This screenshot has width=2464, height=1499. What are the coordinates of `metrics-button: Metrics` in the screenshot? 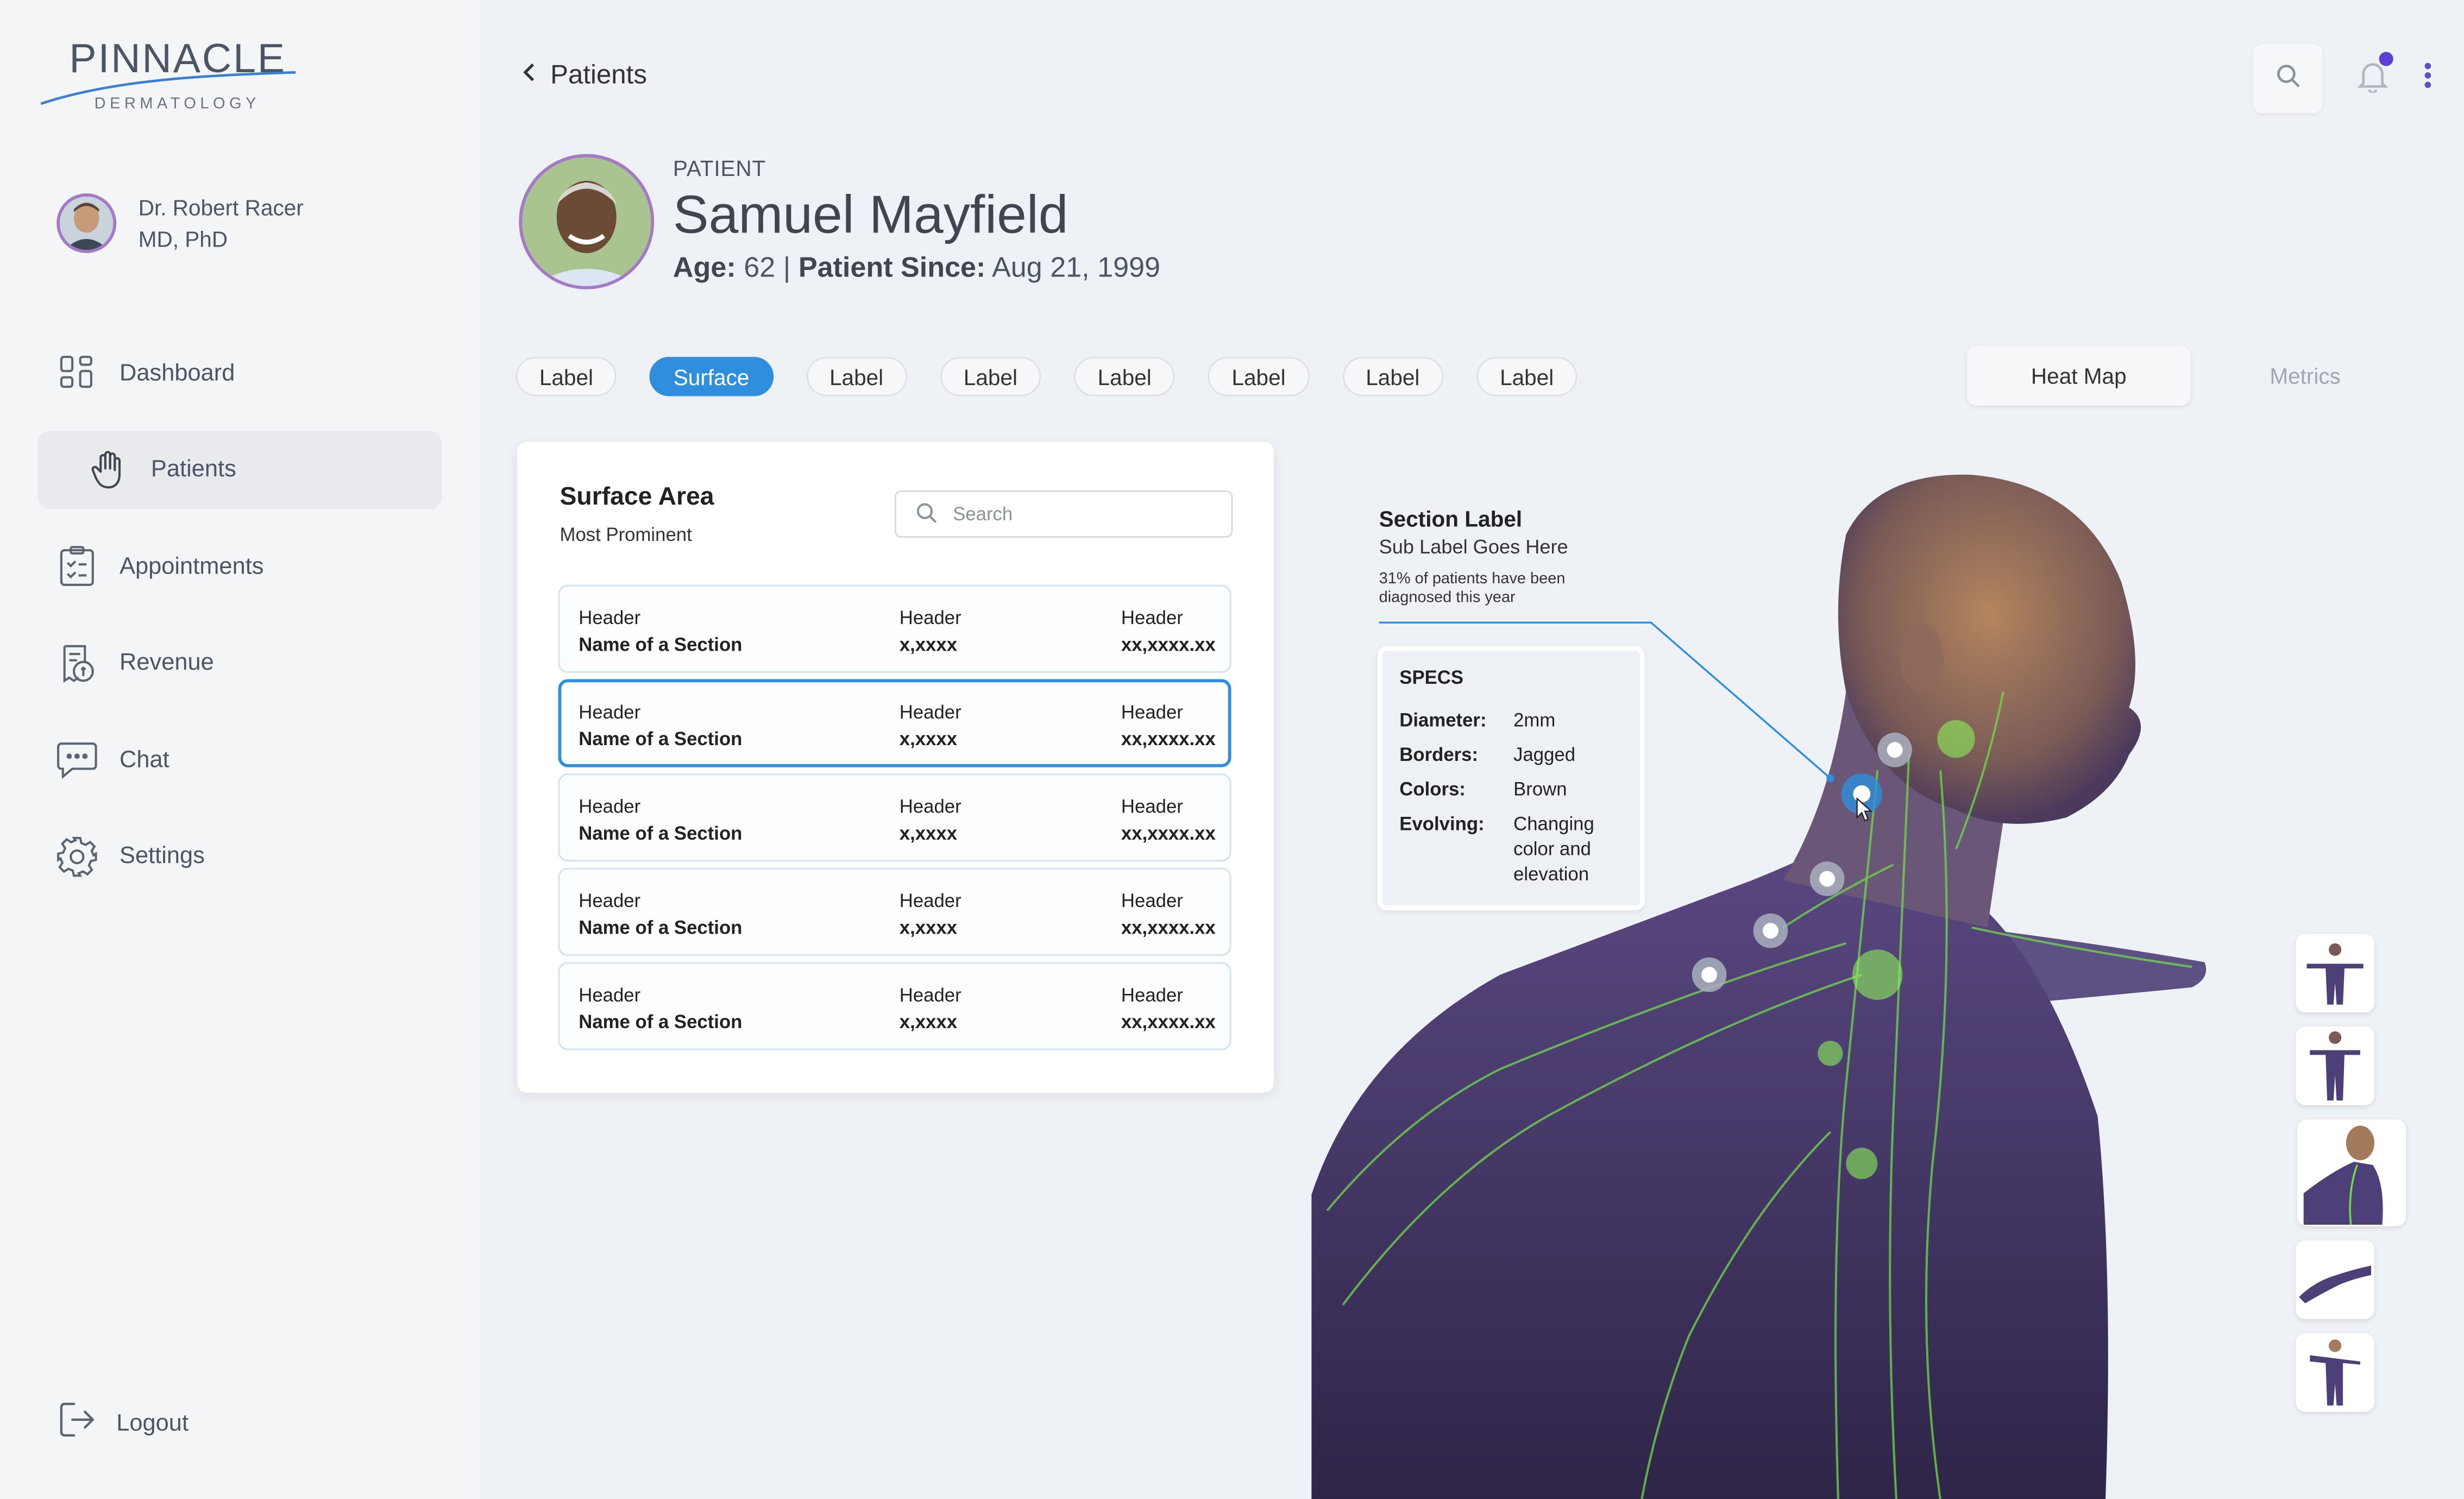 It's located at (2305, 376).